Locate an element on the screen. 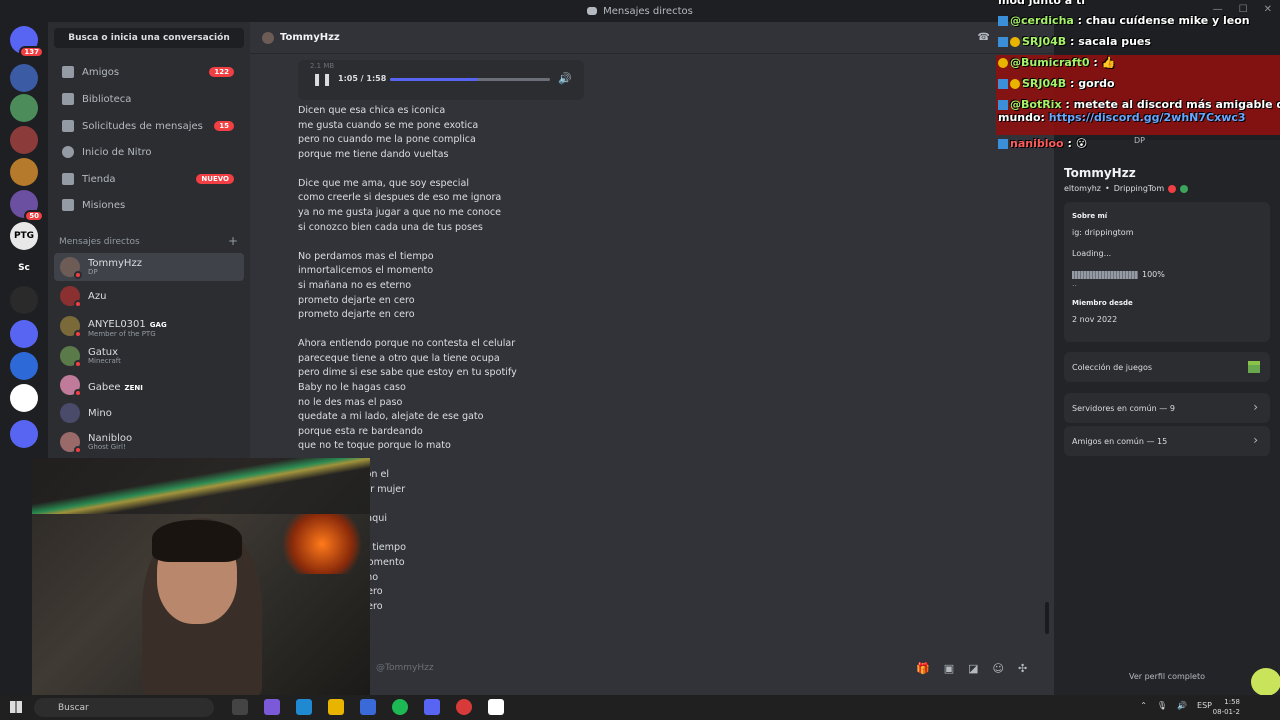 This screenshot has width=1280, height=720. chat-text: : gordo is located at coordinates (1092, 83).